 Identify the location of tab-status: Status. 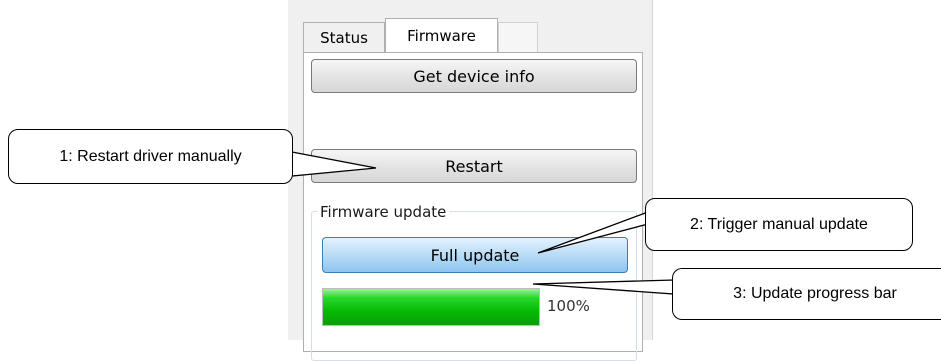
(344, 37).